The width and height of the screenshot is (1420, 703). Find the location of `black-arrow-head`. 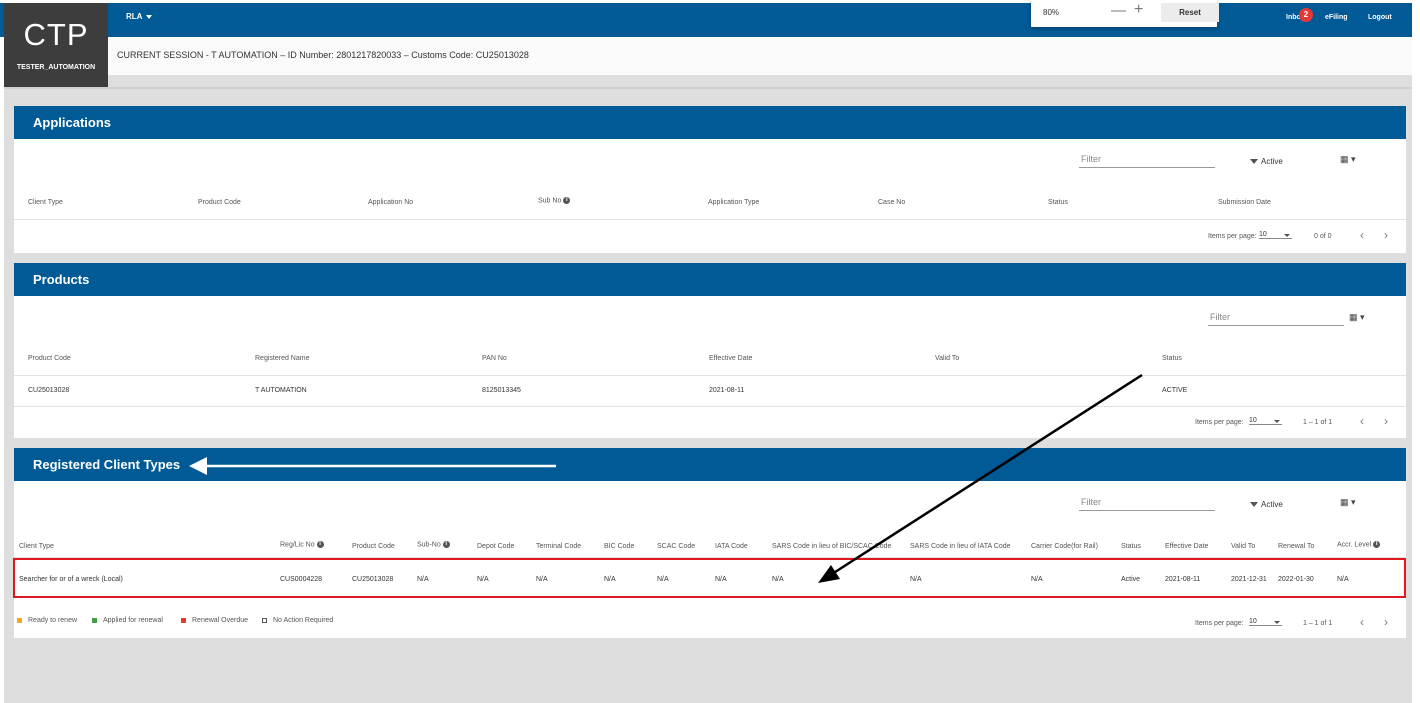

black-arrow-head is located at coordinates (829, 574).